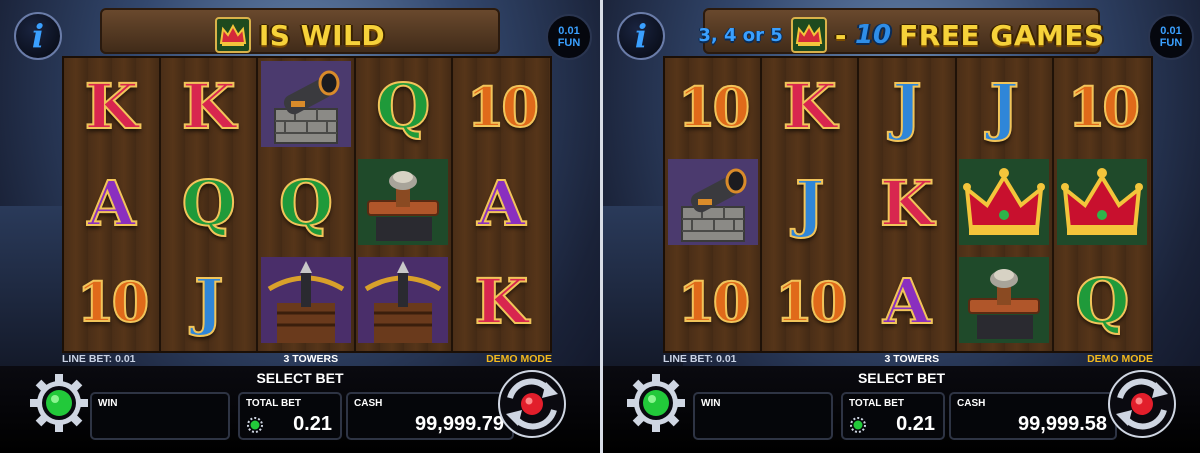  What do you see at coordinates (840, 35) in the screenshot?
I see `banner-dash: -` at bounding box center [840, 35].